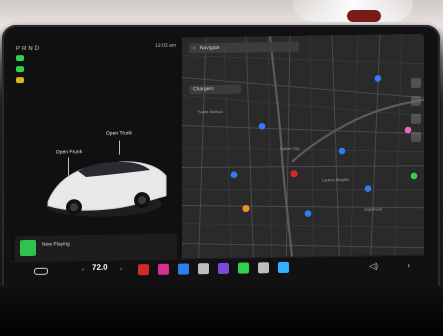  Describe the element at coordinates (20, 58) in the screenshot. I see `headlight-icon` at that location.